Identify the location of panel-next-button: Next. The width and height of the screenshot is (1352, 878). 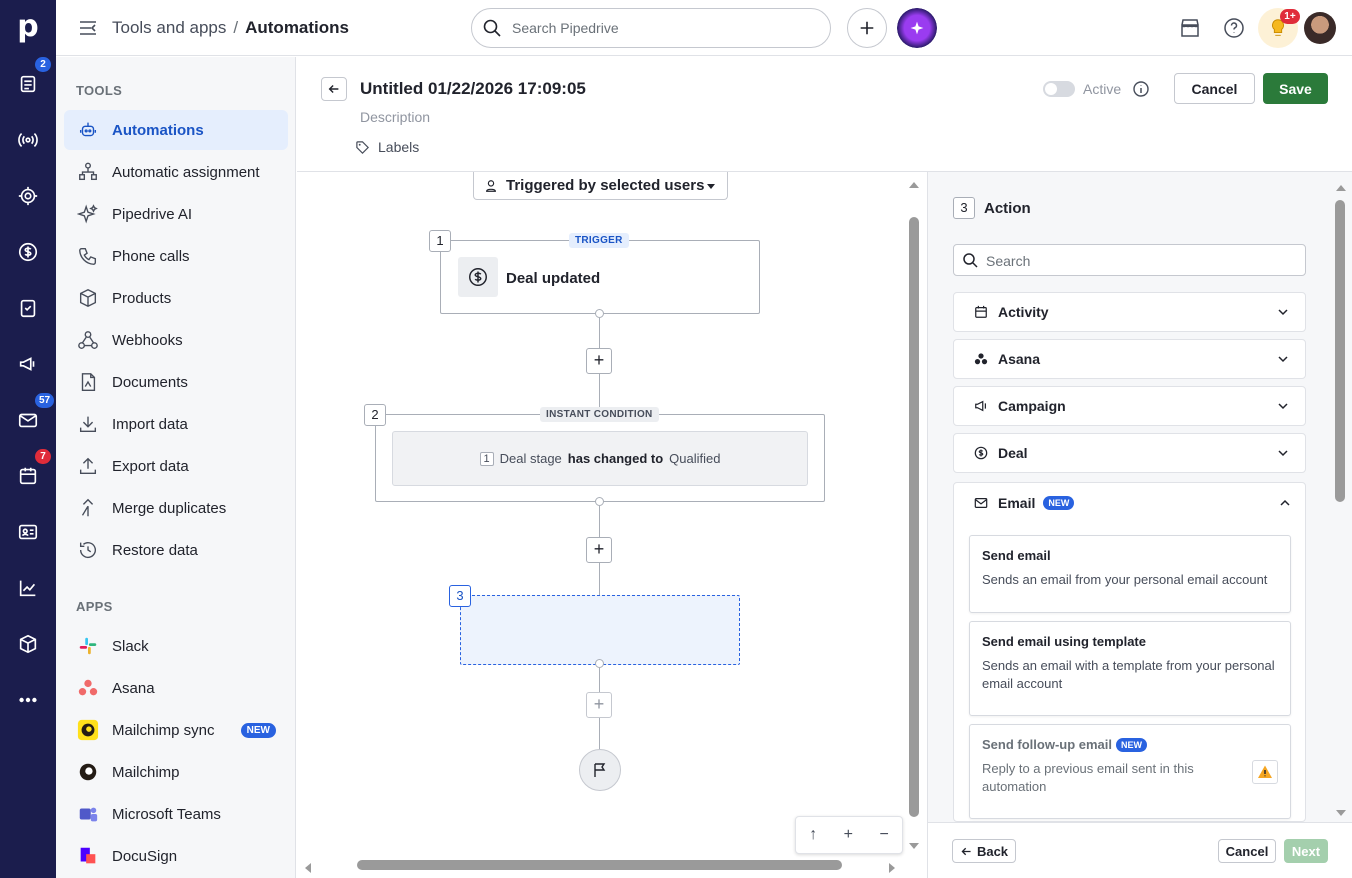
(1306, 851).